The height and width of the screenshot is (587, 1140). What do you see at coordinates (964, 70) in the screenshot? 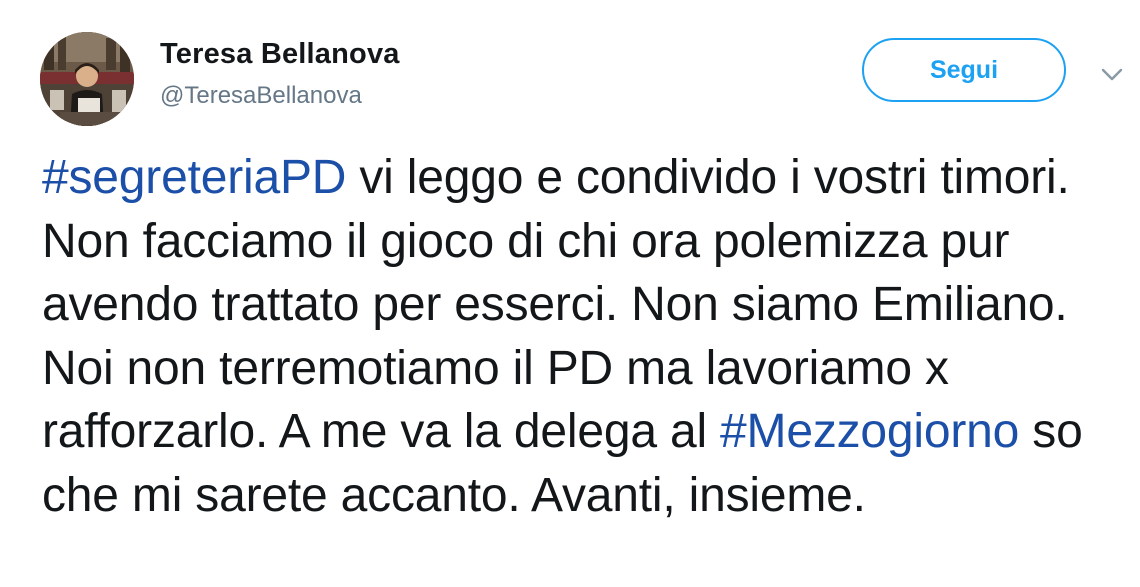
I see `follow-button: Segui` at bounding box center [964, 70].